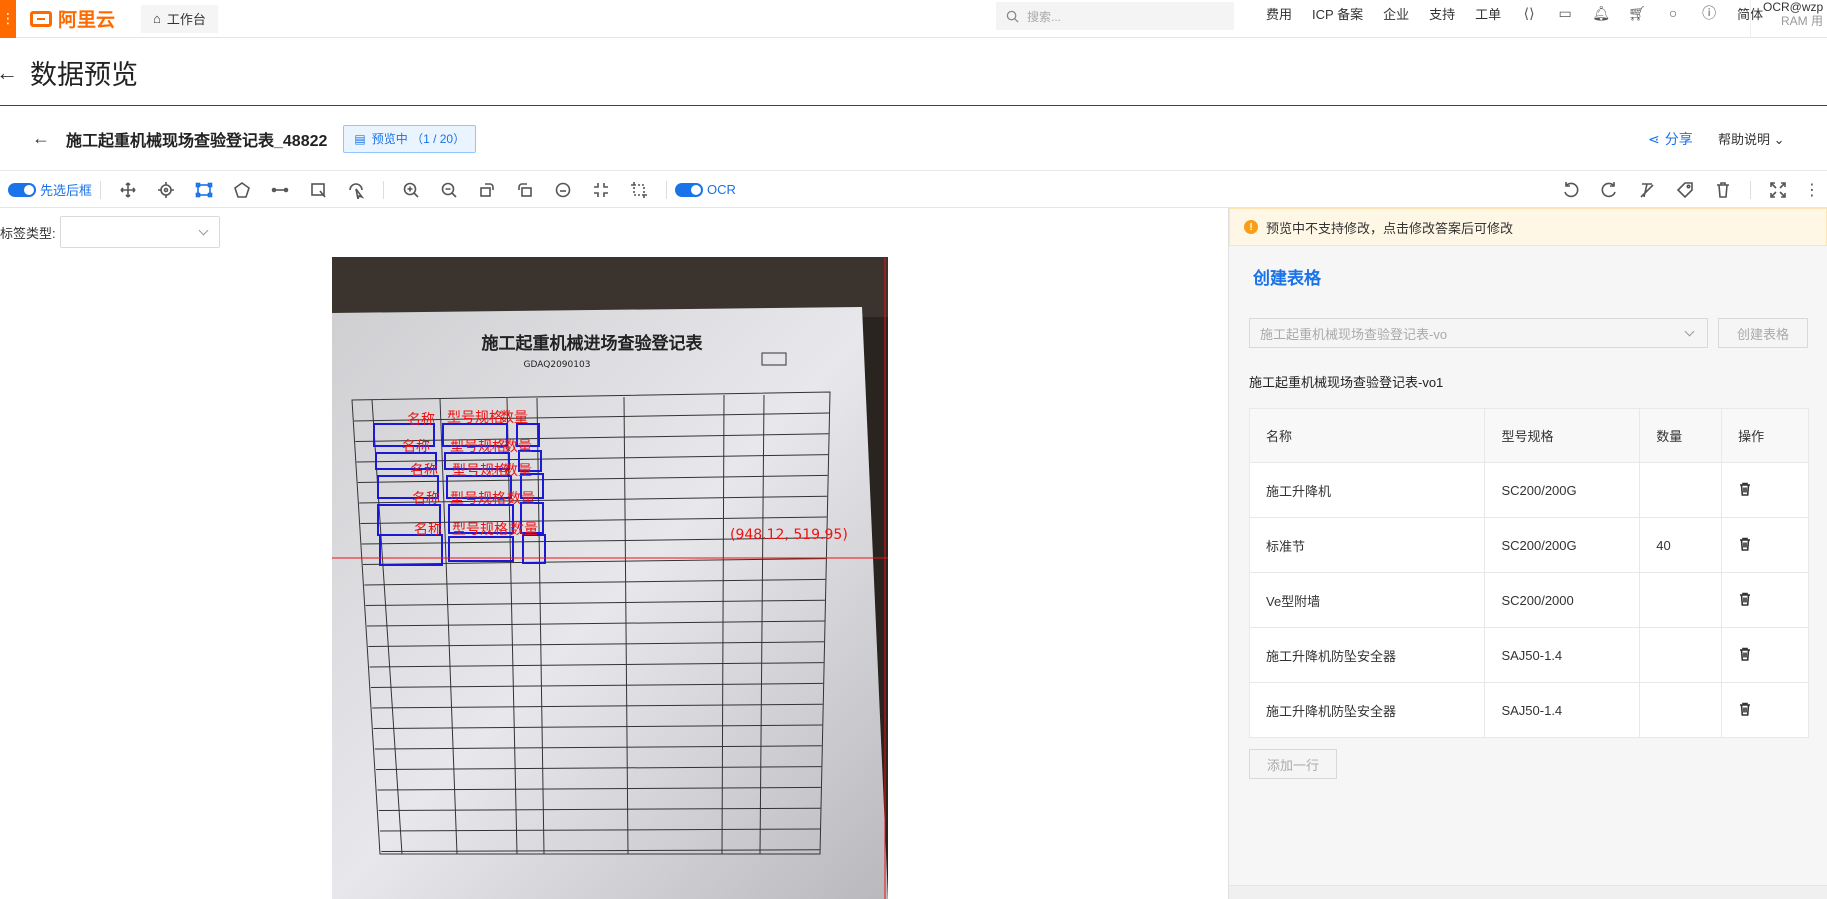 Image resolution: width=1827 pixels, height=899 pixels. What do you see at coordinates (1012, 16) in the screenshot?
I see `search-icon` at bounding box center [1012, 16].